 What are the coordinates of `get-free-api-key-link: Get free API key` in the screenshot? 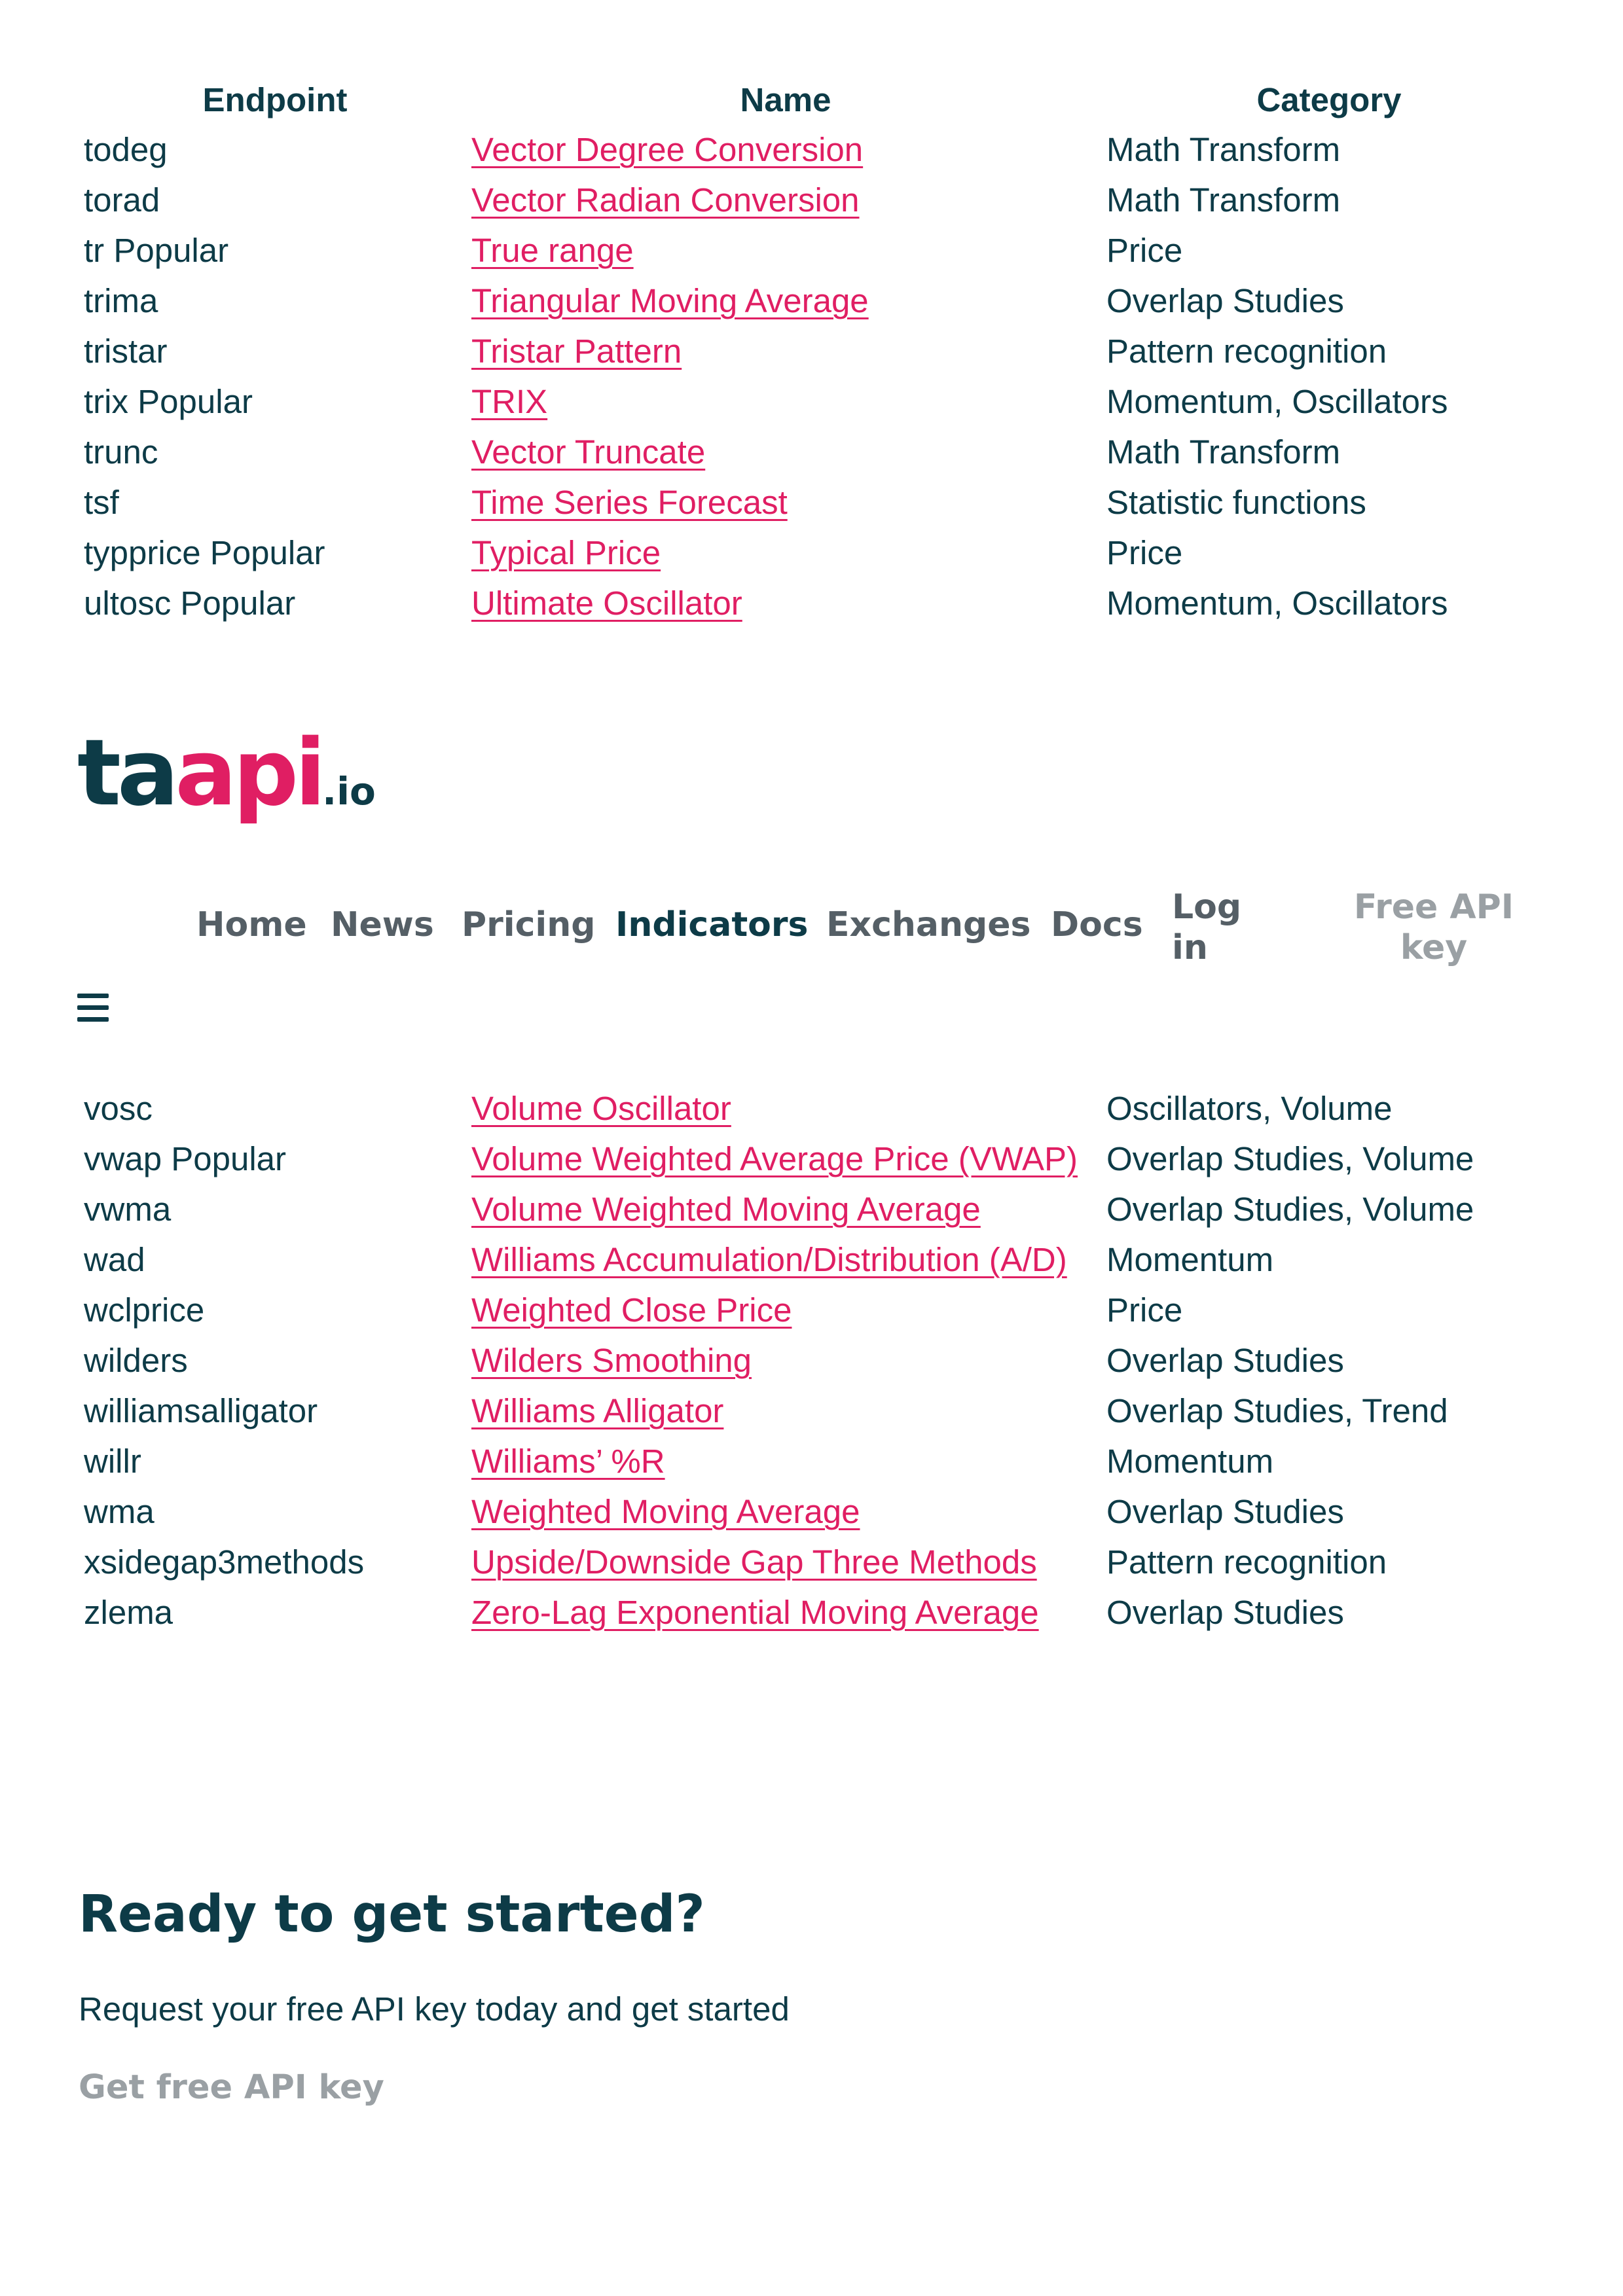 It's located at (231, 2087).